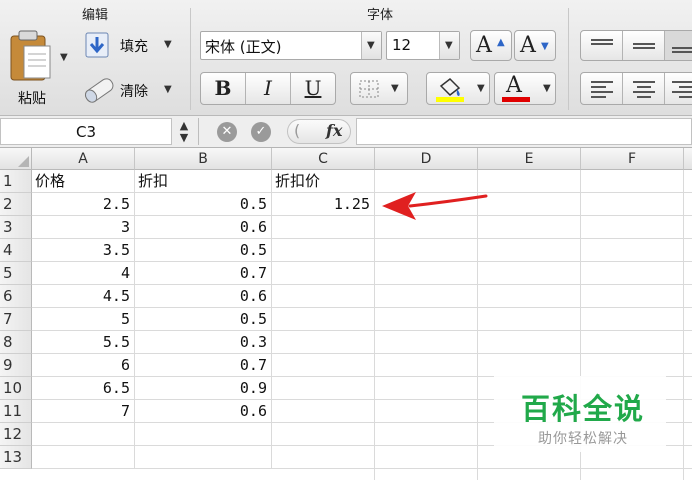  What do you see at coordinates (203, 411) in the screenshot?
I see `cell-b11: 0.6` at bounding box center [203, 411].